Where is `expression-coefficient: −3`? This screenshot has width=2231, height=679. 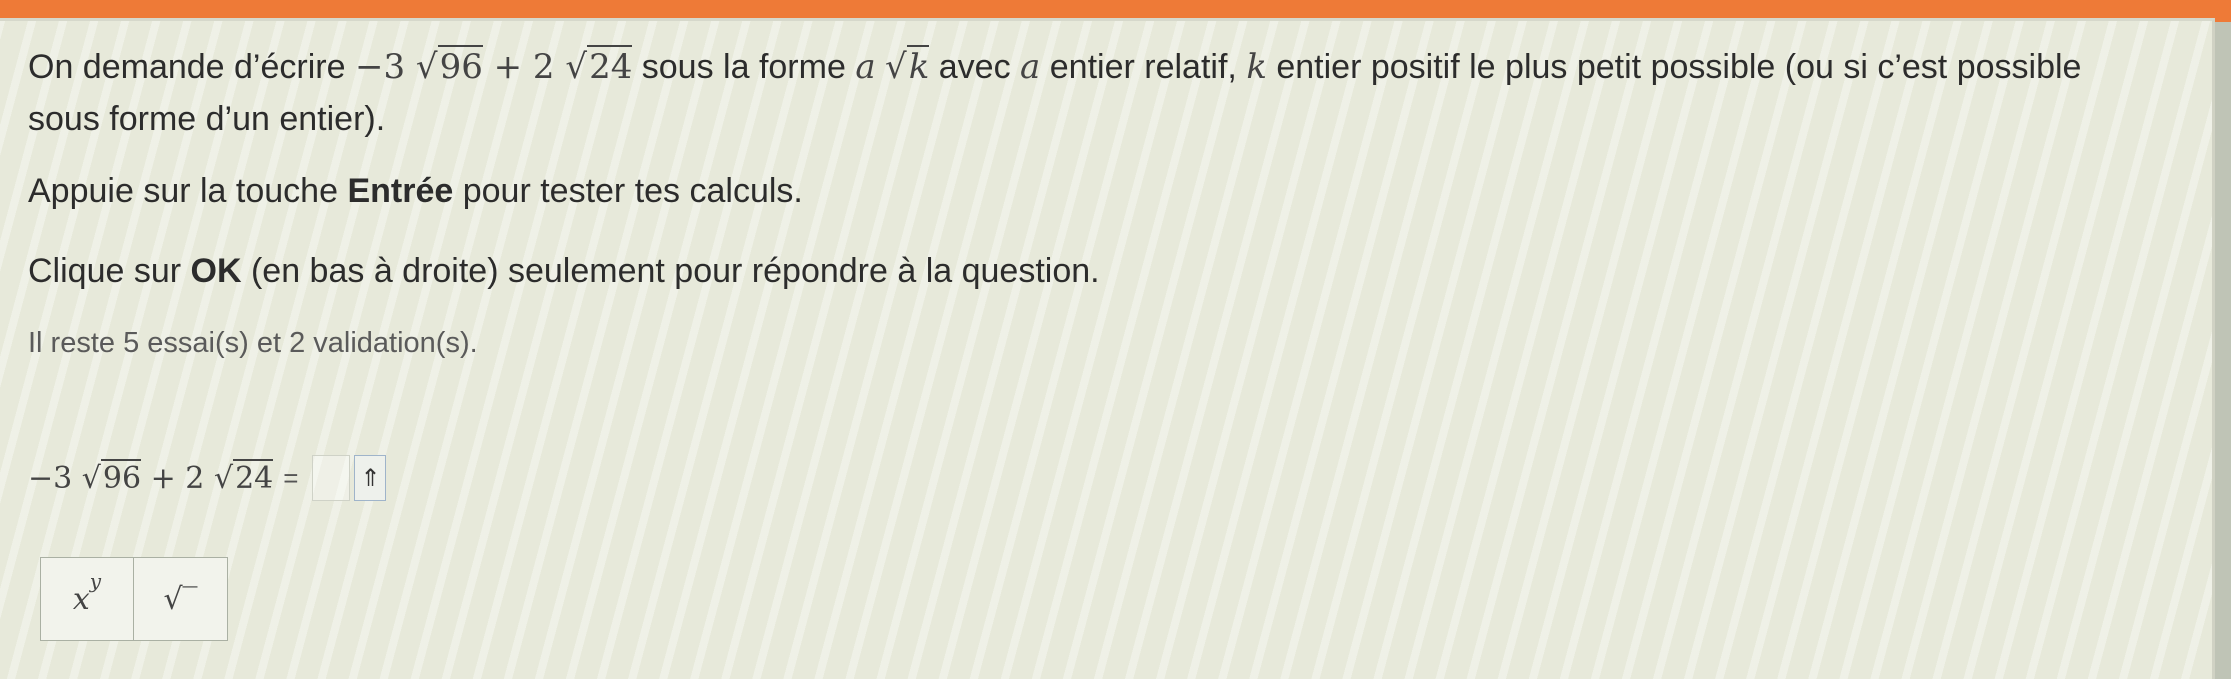
expression-coefficient: −3 is located at coordinates (380, 67).